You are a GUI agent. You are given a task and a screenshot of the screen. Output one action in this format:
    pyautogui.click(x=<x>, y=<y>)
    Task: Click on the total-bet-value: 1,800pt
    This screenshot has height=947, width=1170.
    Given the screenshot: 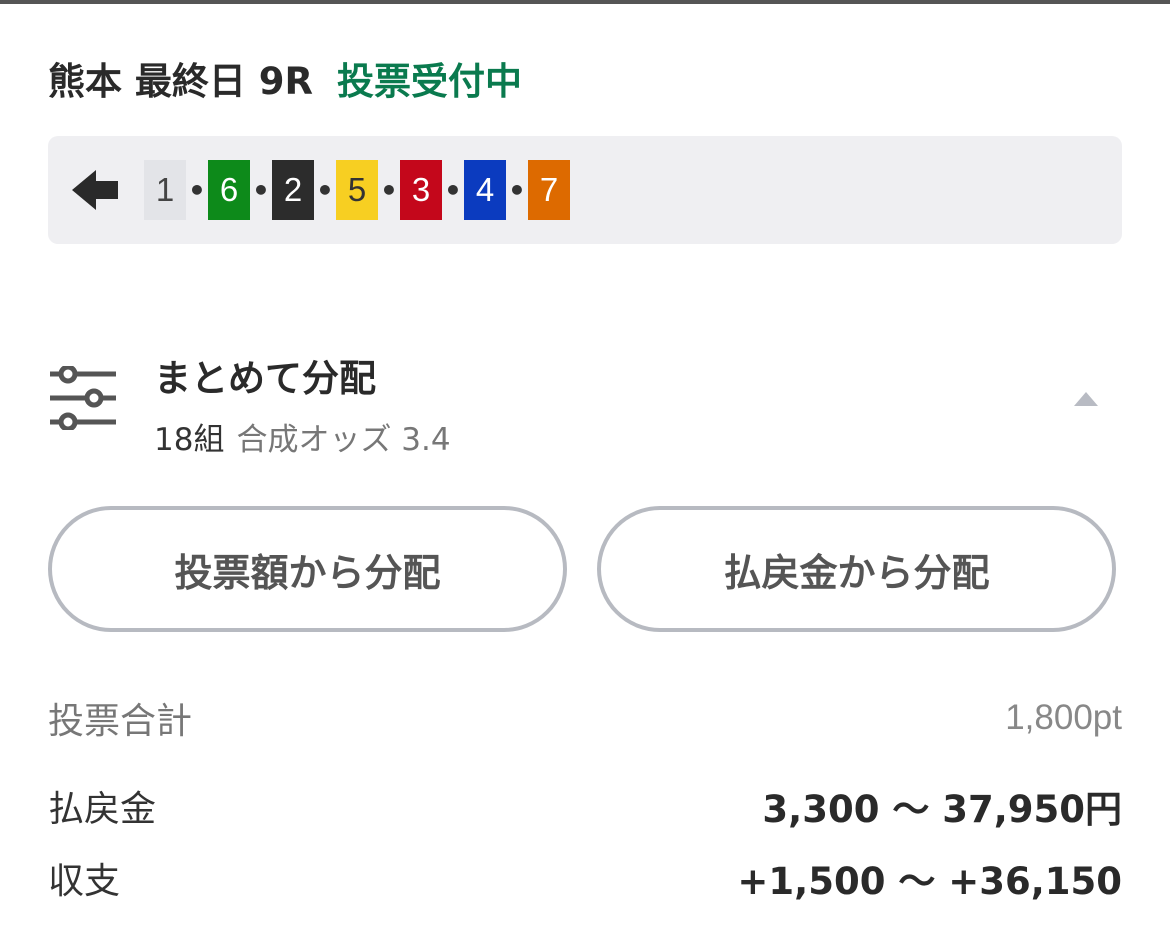 What is the action you would take?
    pyautogui.click(x=1063, y=717)
    